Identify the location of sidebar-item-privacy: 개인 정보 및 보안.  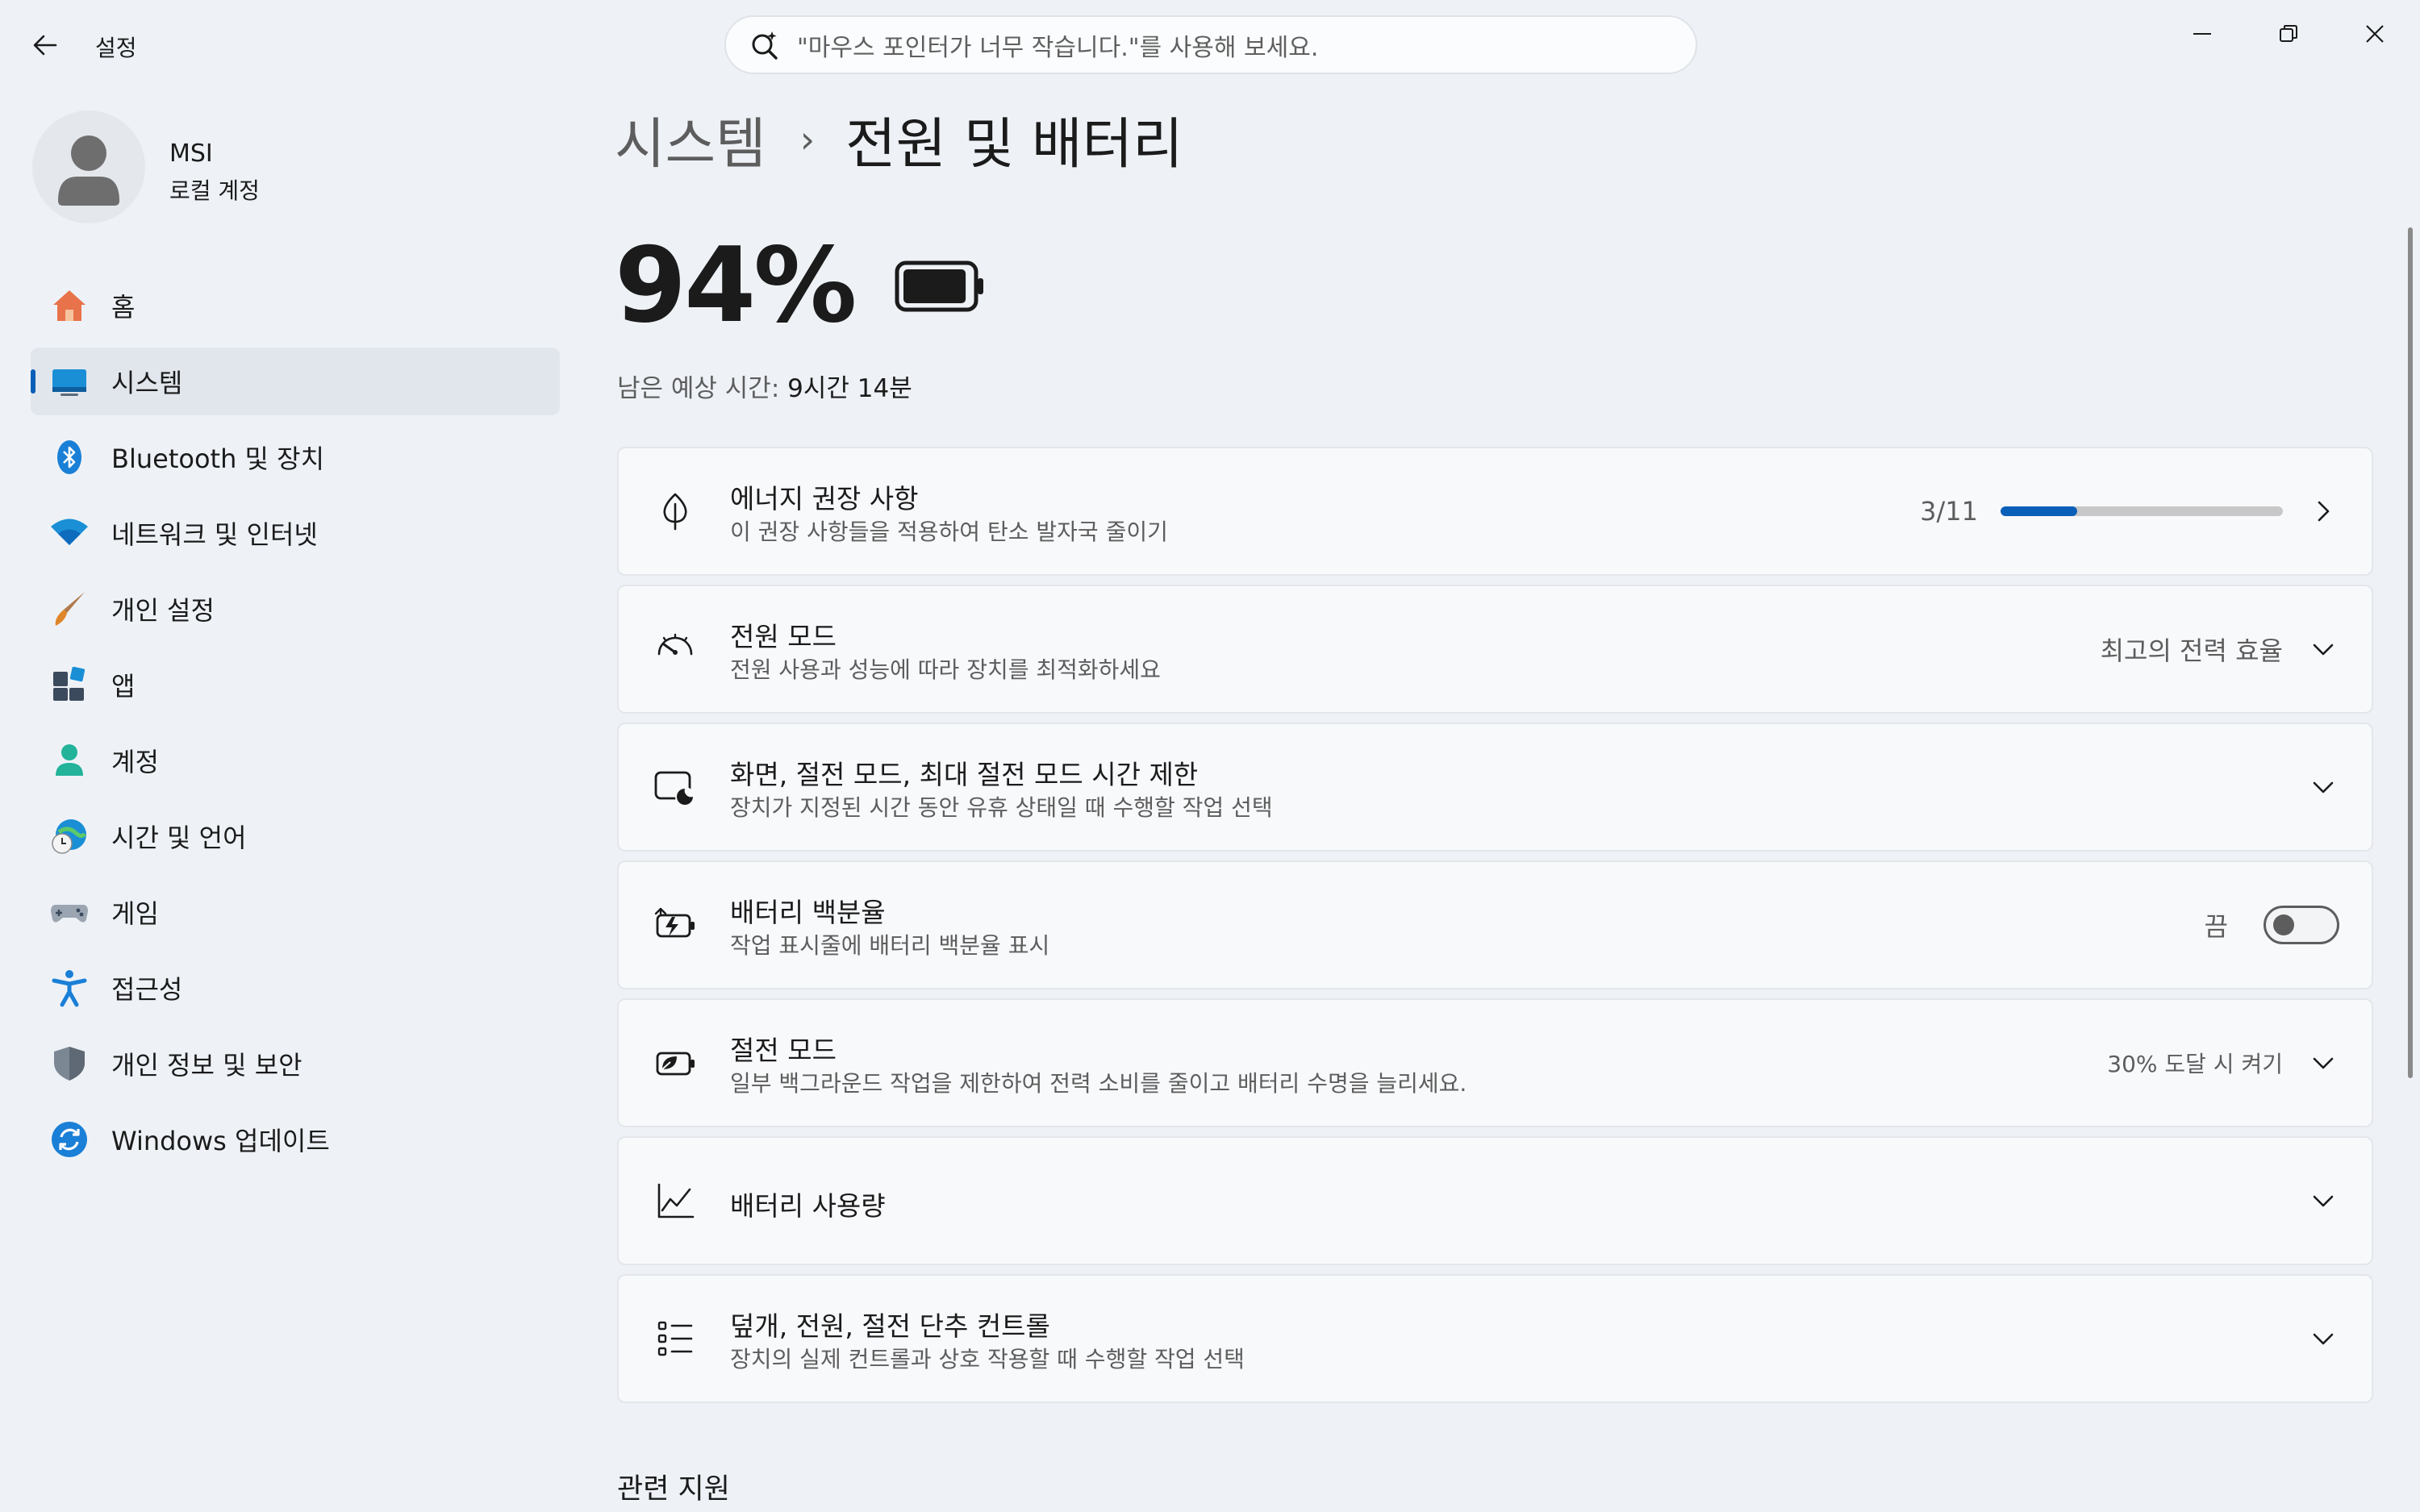
(295, 1064).